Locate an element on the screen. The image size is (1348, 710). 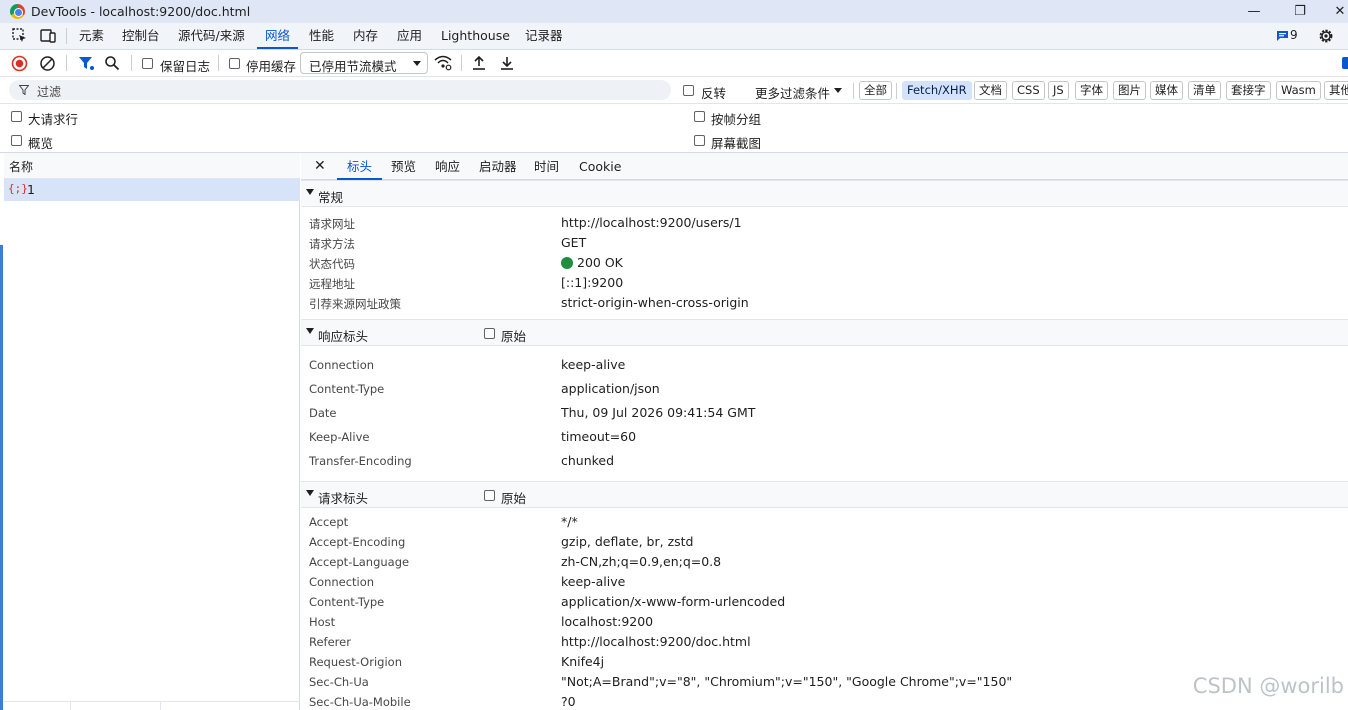
header-name: 引荐来源网址政策 is located at coordinates (355, 304).